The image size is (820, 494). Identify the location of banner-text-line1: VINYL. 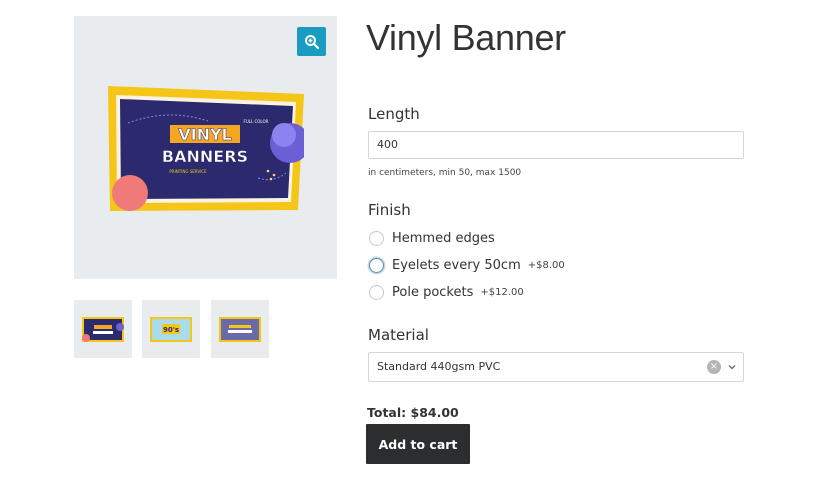
(205, 134).